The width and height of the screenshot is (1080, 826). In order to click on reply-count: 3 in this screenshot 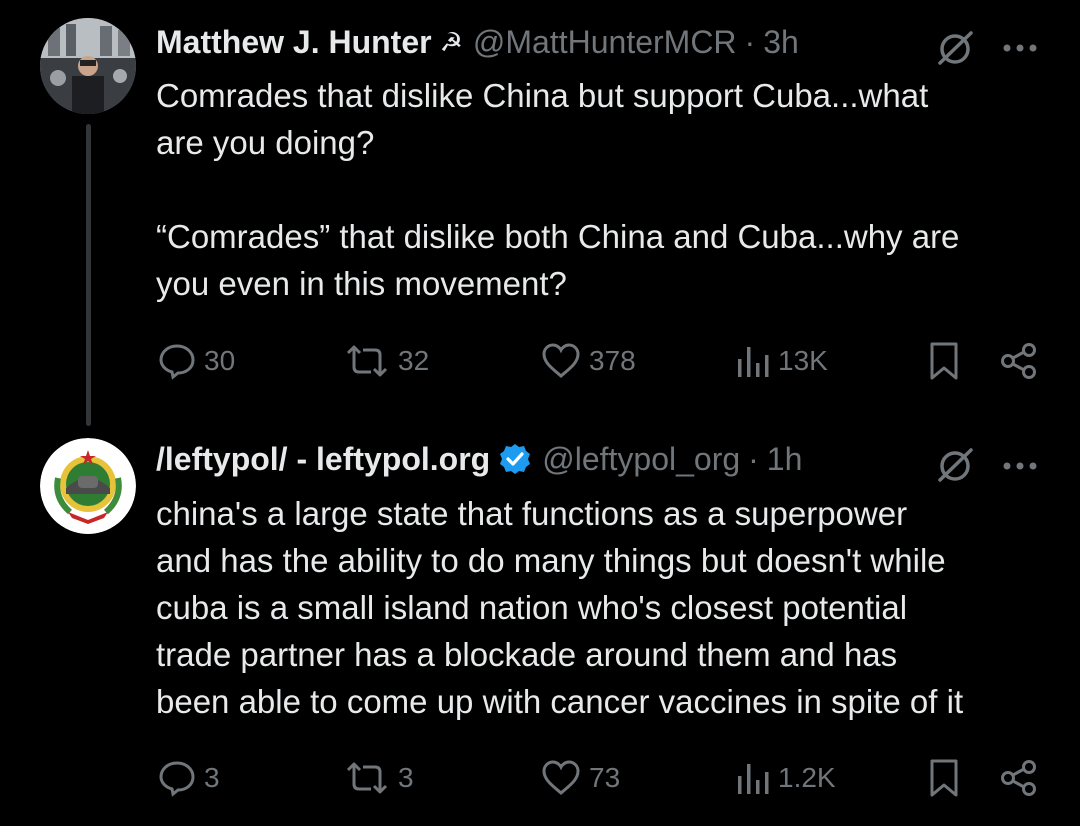, I will do `click(212, 777)`.